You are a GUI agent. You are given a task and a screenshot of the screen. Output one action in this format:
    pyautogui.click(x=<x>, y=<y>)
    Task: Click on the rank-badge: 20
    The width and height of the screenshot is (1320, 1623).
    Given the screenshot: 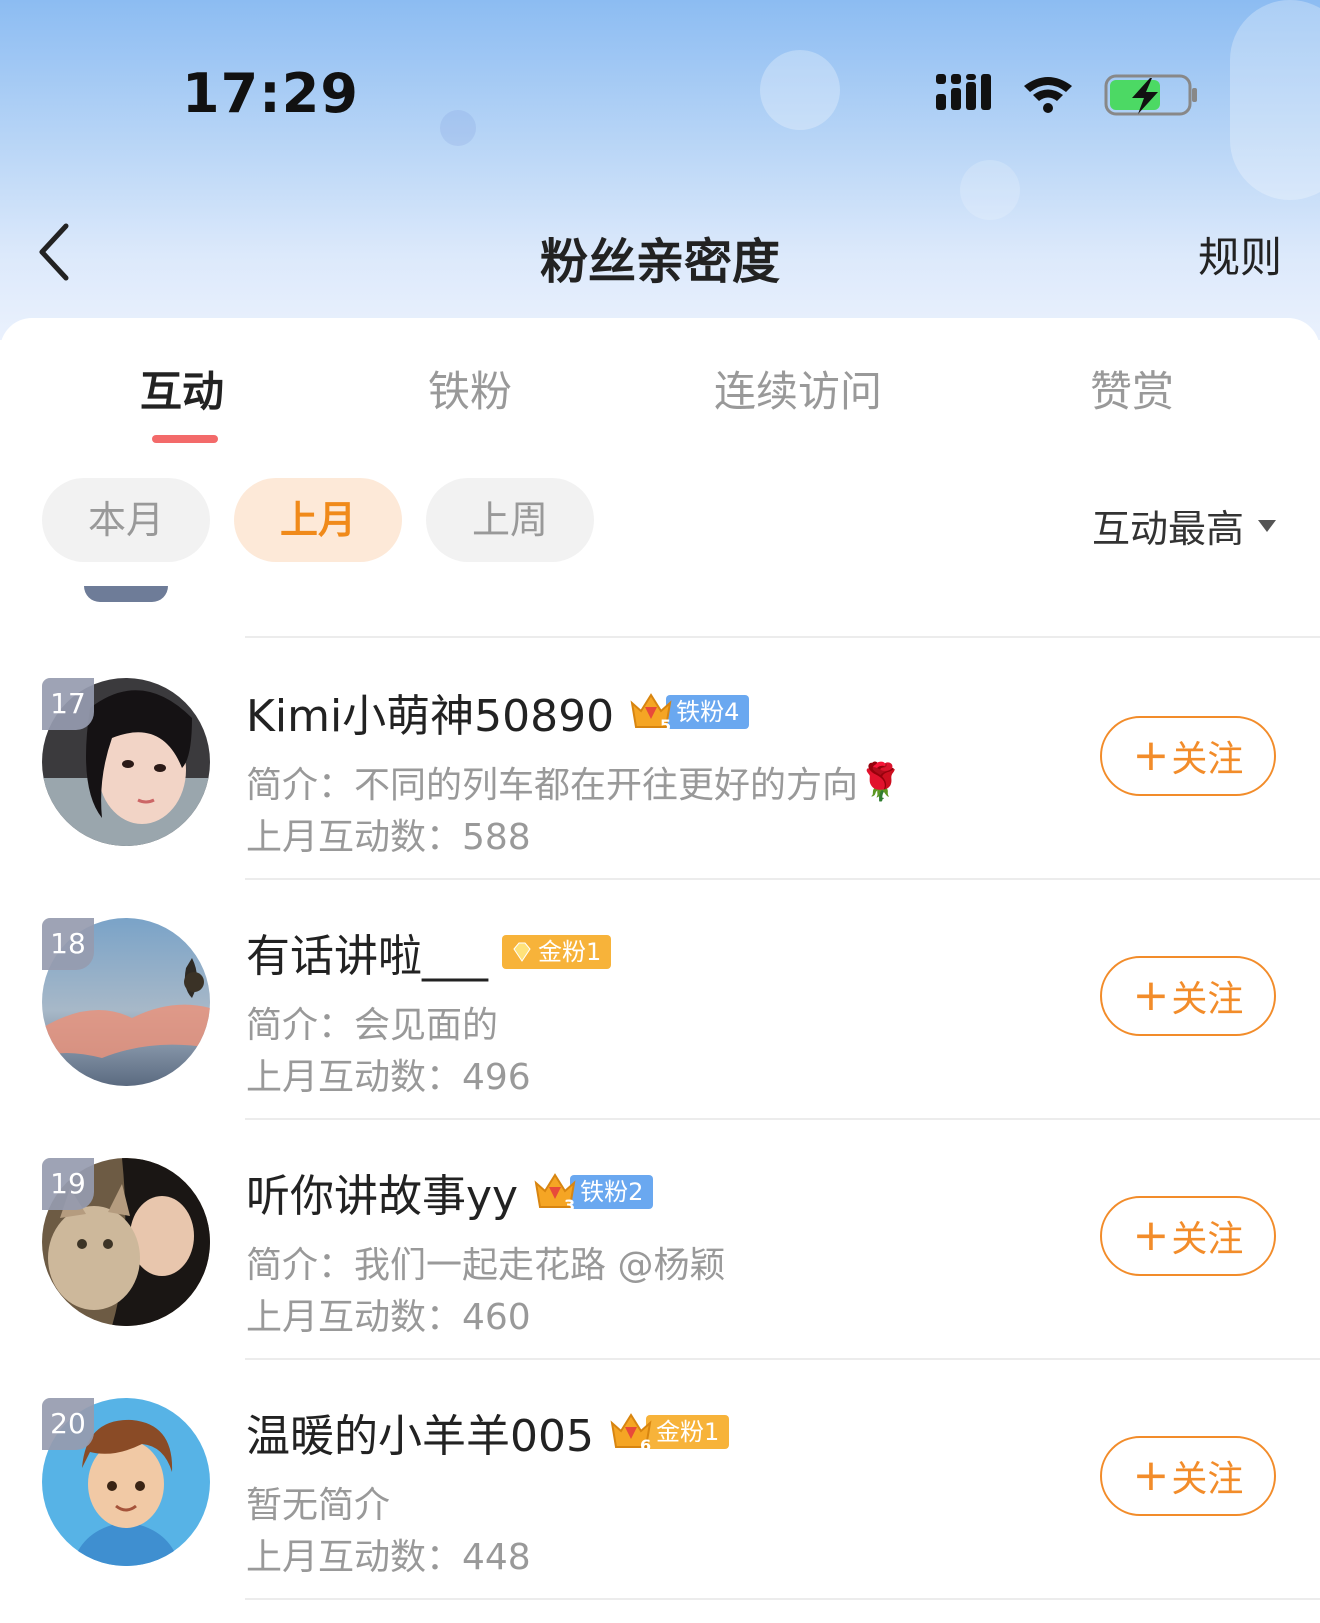 What is the action you would take?
    pyautogui.click(x=68, y=1424)
    